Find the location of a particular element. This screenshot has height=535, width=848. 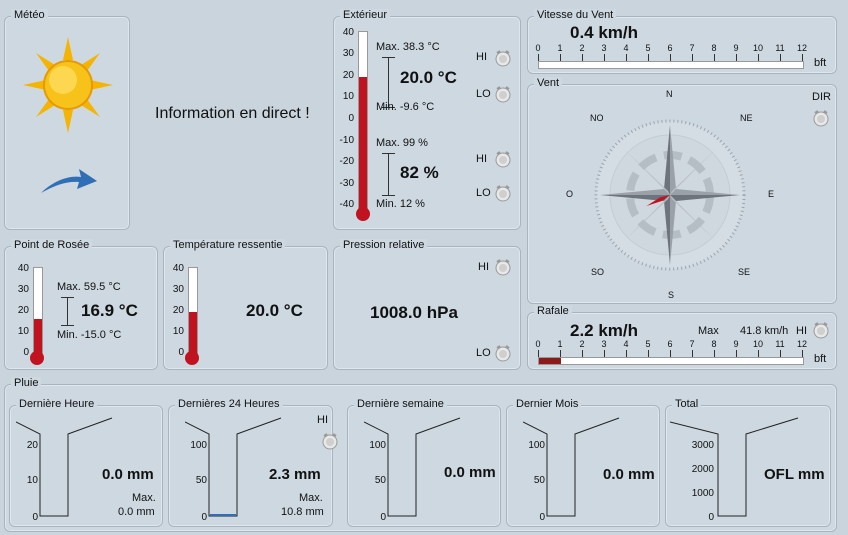

rosee-min: Min. -15.0 °C is located at coordinates (89, 335).